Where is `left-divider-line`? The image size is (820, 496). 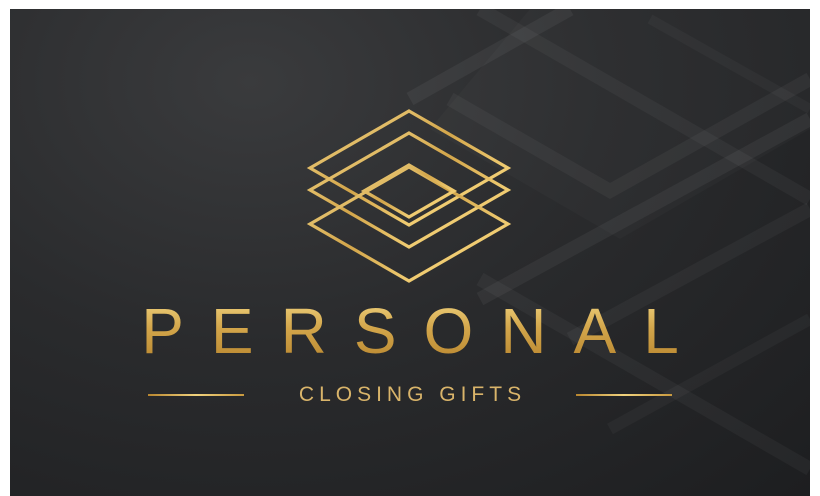
left-divider-line is located at coordinates (196, 395).